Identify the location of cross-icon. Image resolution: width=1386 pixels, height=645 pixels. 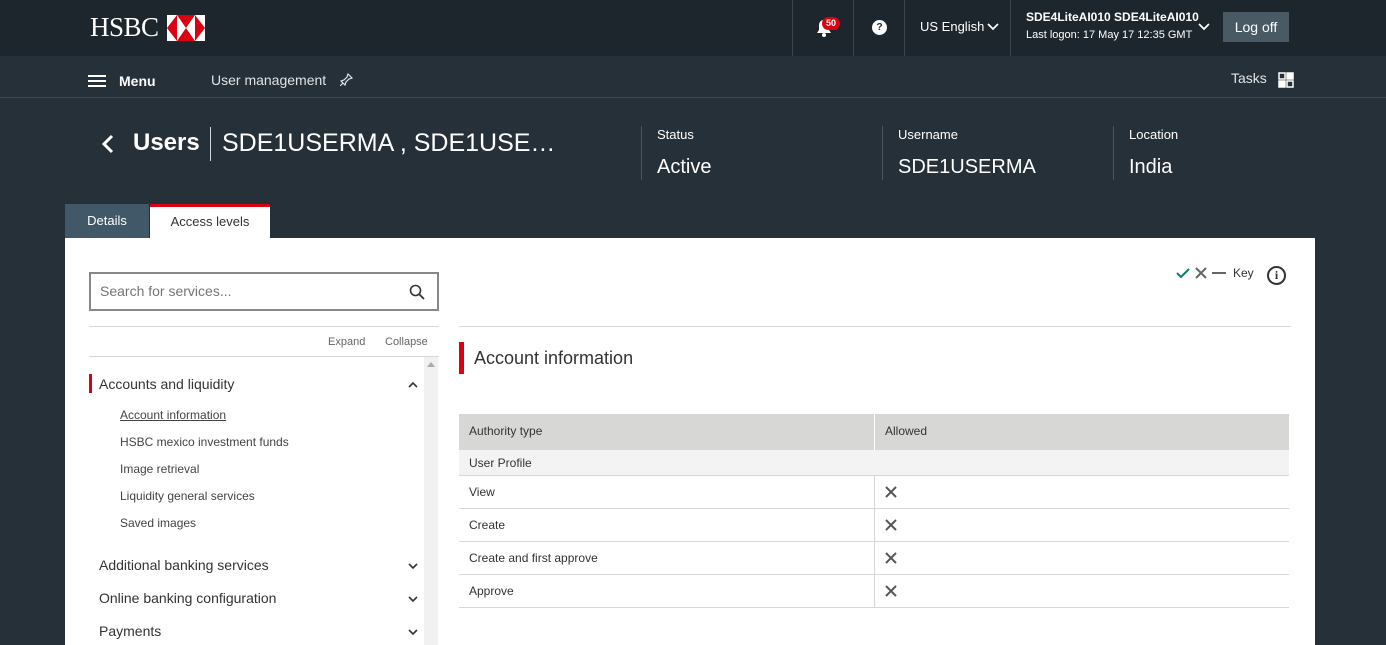
(1201, 273).